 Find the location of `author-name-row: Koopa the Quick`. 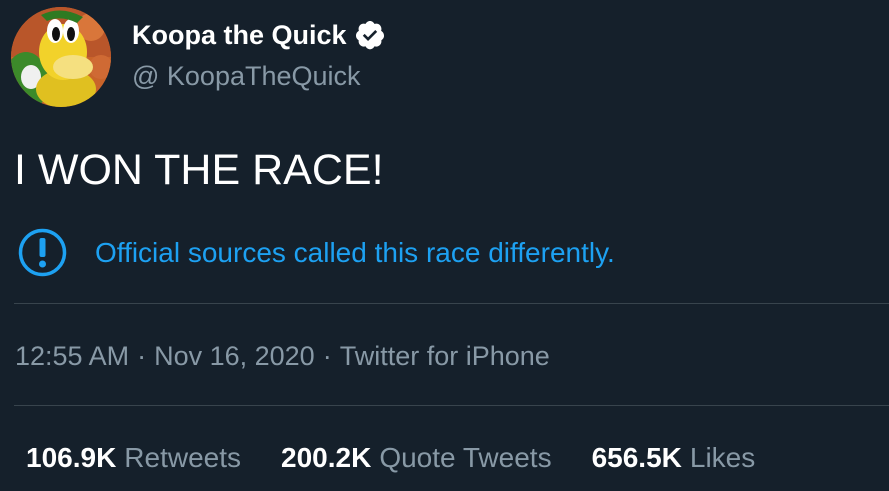

author-name-row: Koopa the Quick is located at coordinates (259, 35).